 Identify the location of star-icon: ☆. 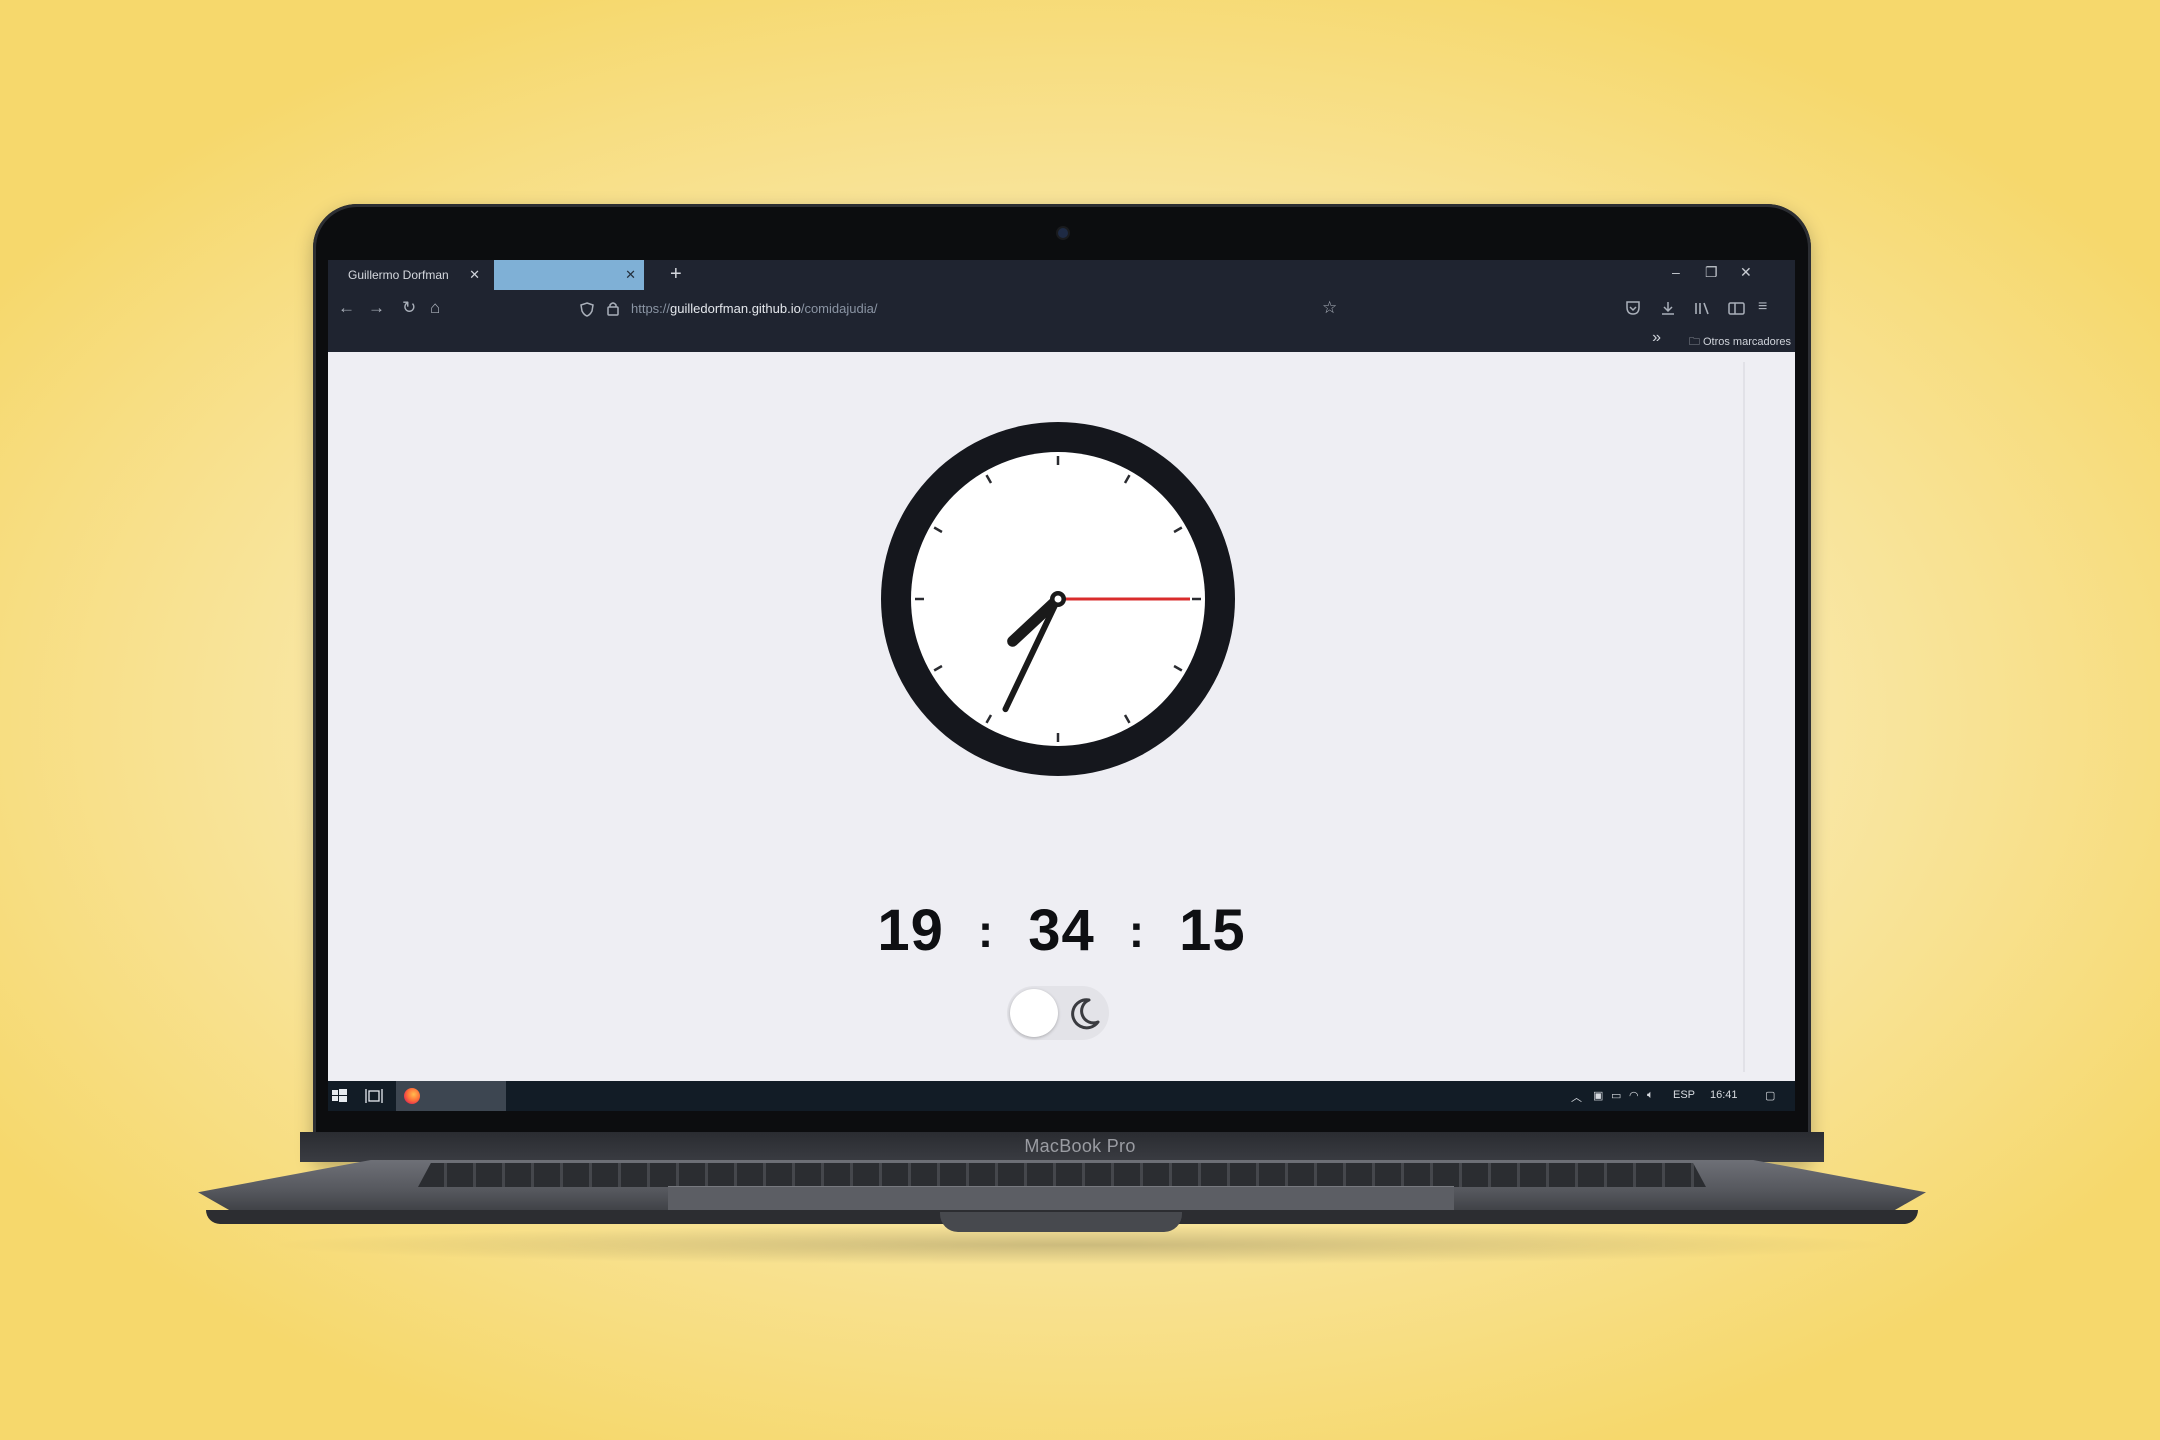
(1329, 308).